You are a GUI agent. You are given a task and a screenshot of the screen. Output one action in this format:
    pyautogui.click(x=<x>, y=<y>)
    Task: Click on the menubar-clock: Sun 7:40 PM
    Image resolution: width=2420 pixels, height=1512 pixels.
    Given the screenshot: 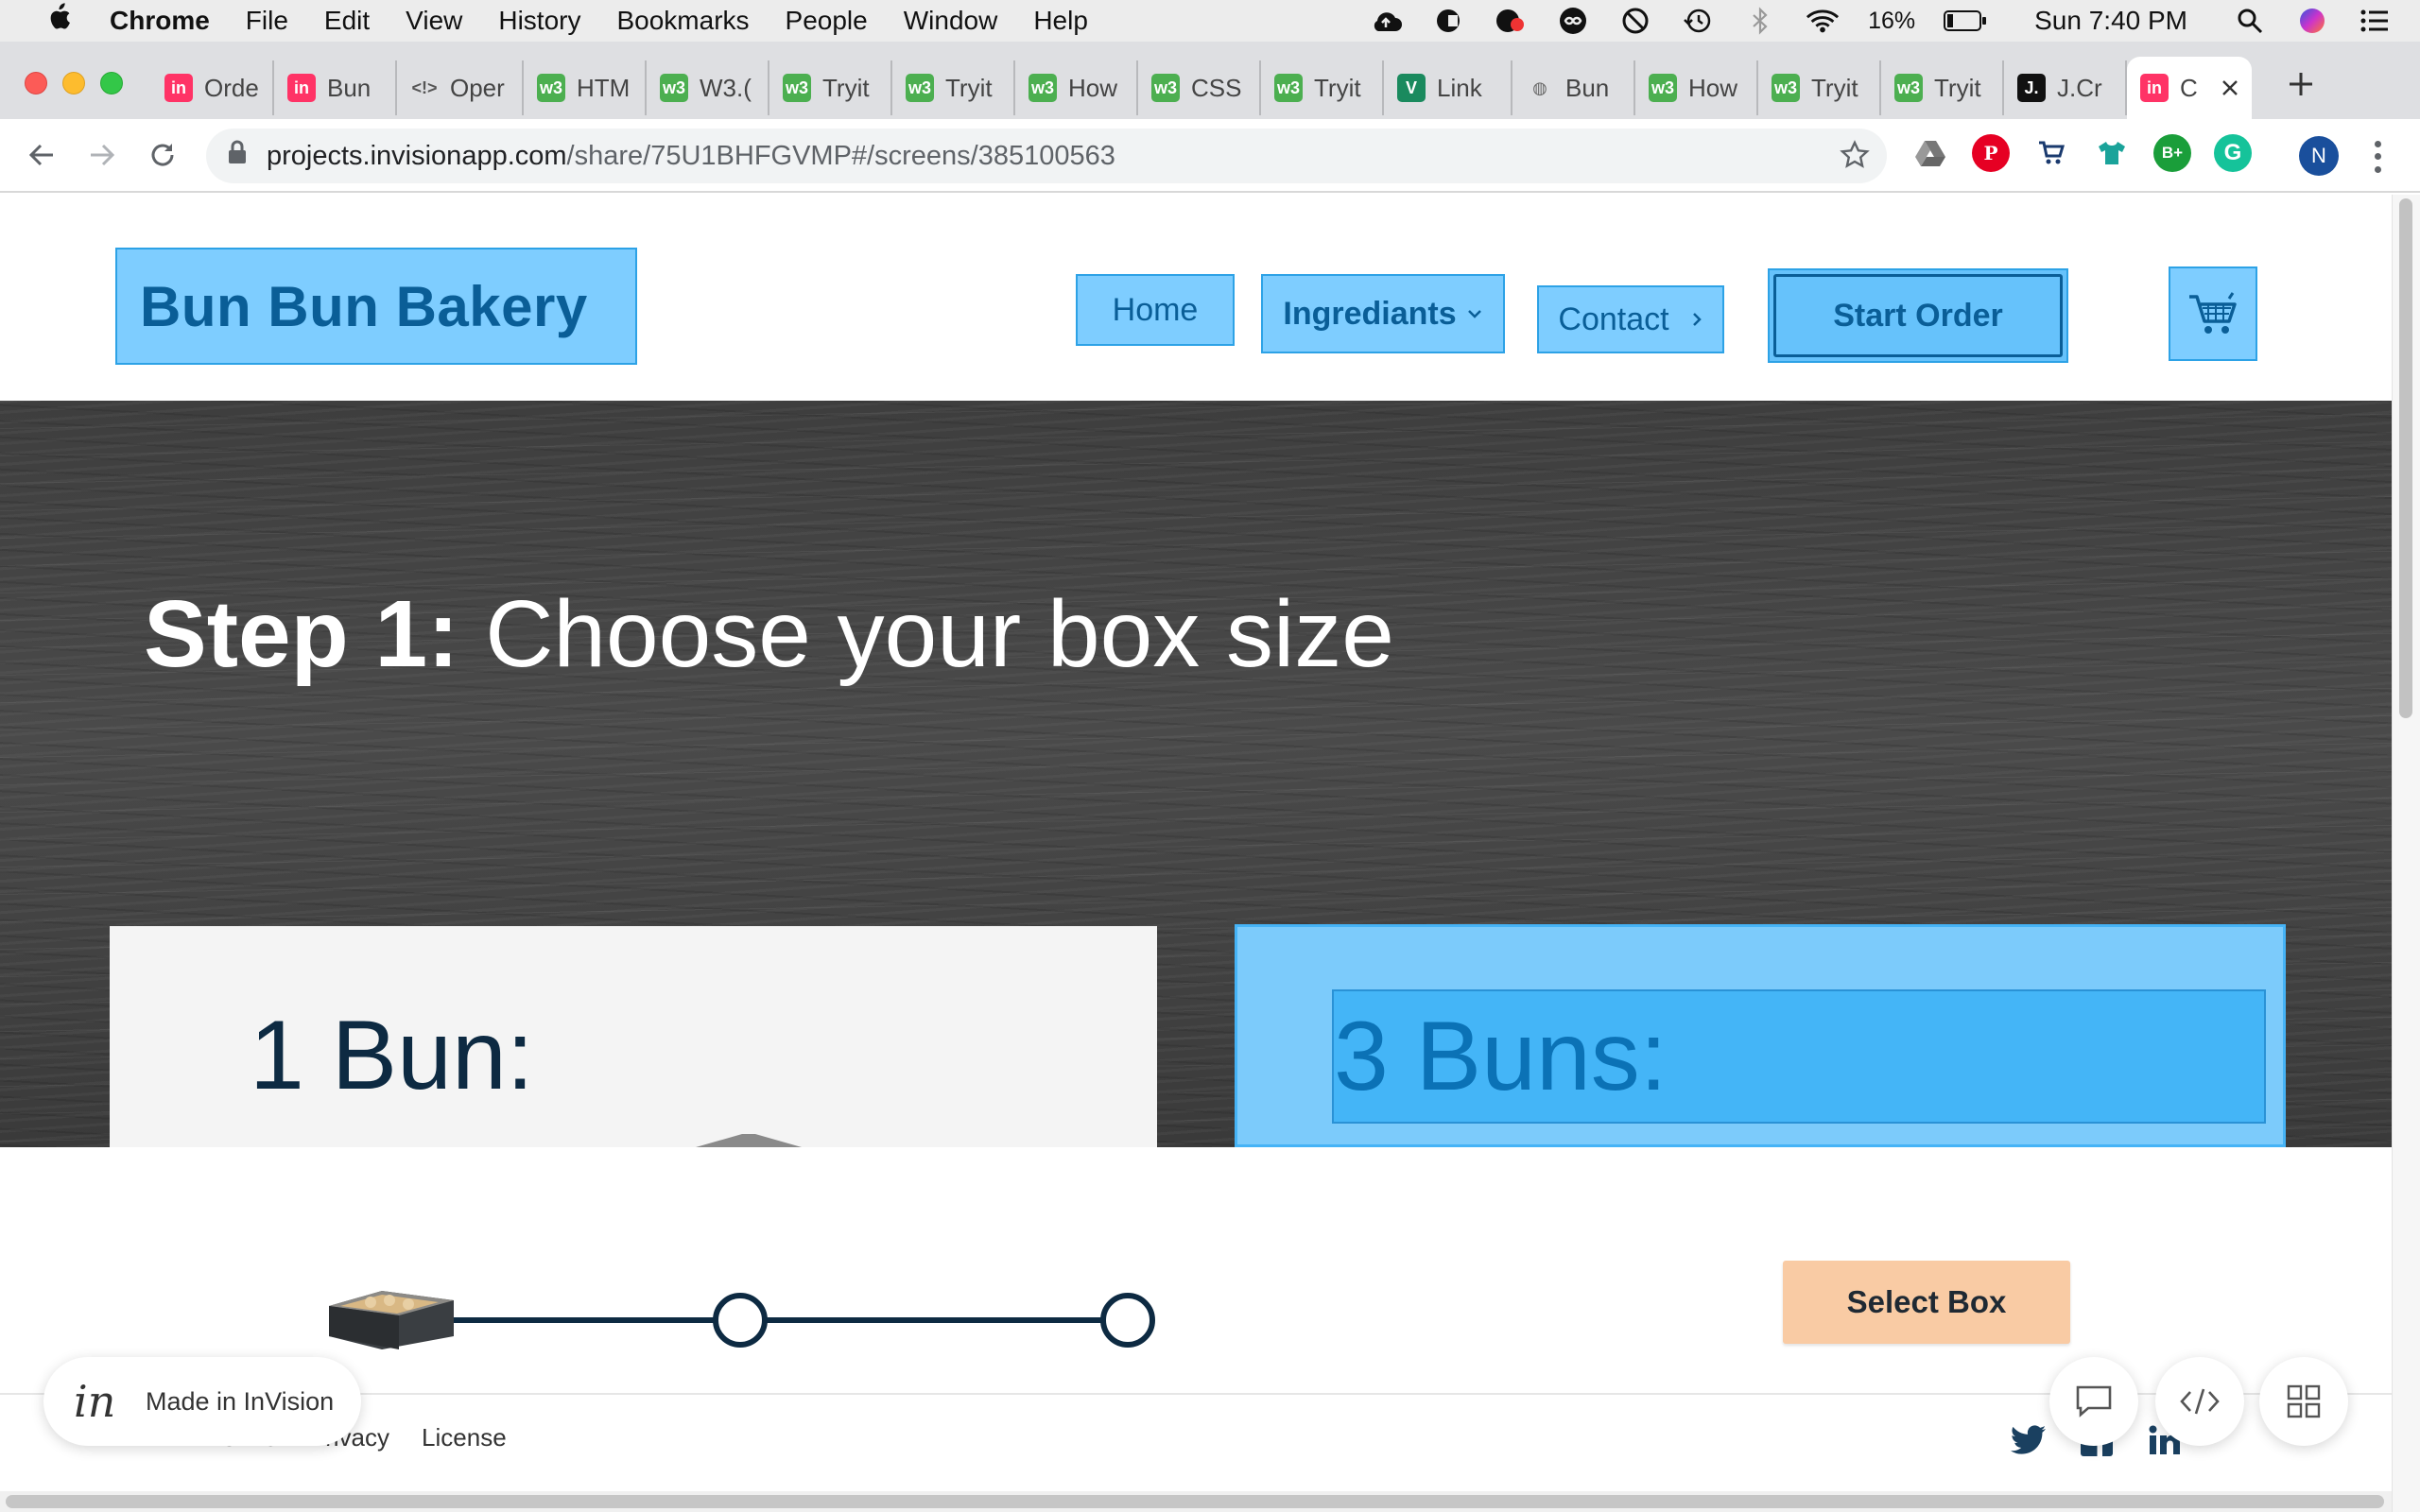 What is the action you would take?
    pyautogui.click(x=2110, y=21)
    